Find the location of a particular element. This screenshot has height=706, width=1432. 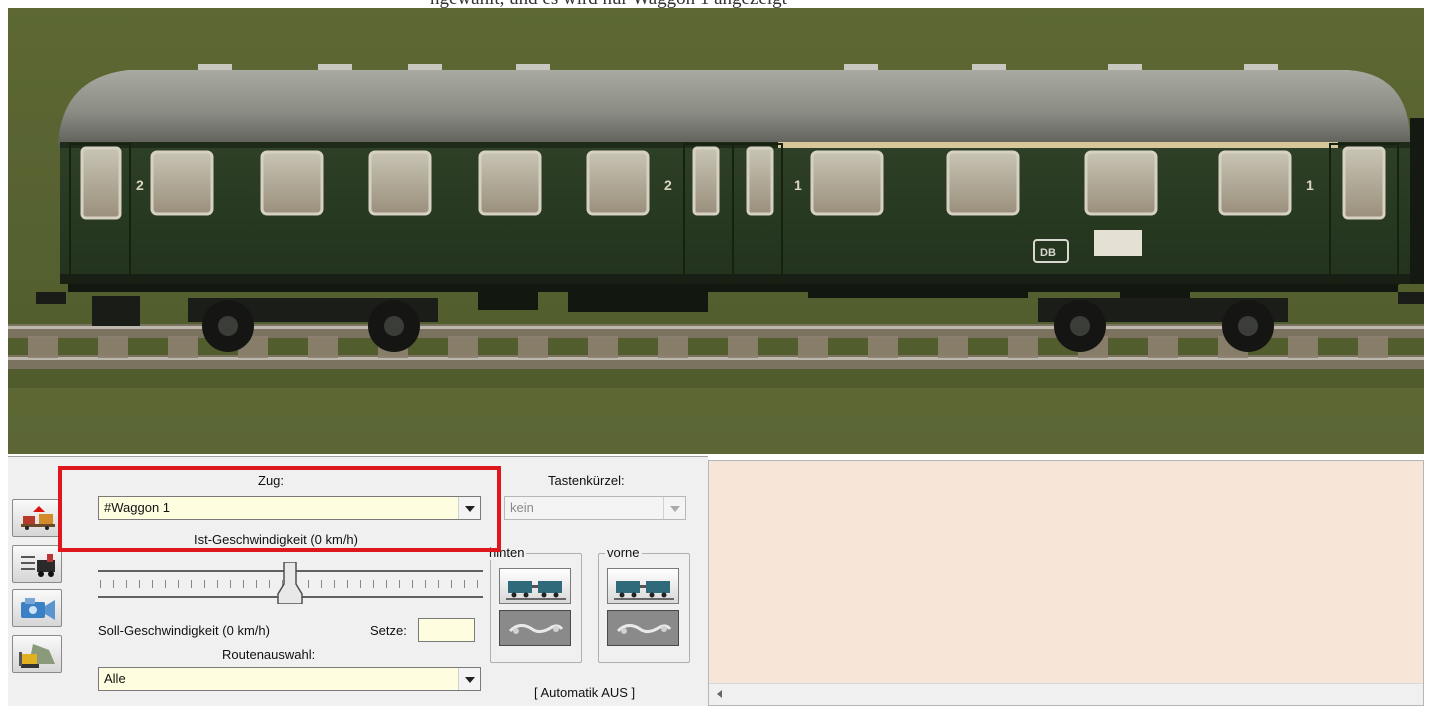

scroll-left-icon is located at coordinates (719, 694).